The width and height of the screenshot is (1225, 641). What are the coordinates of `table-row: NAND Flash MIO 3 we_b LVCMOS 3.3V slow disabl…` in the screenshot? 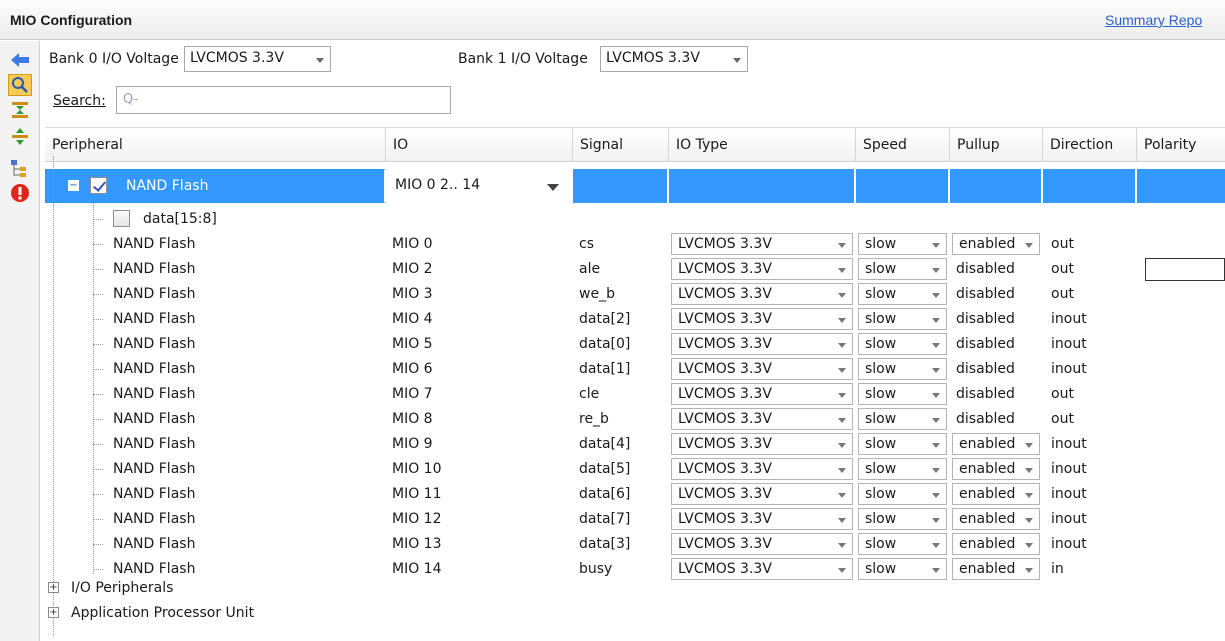 It's located at (635, 294).